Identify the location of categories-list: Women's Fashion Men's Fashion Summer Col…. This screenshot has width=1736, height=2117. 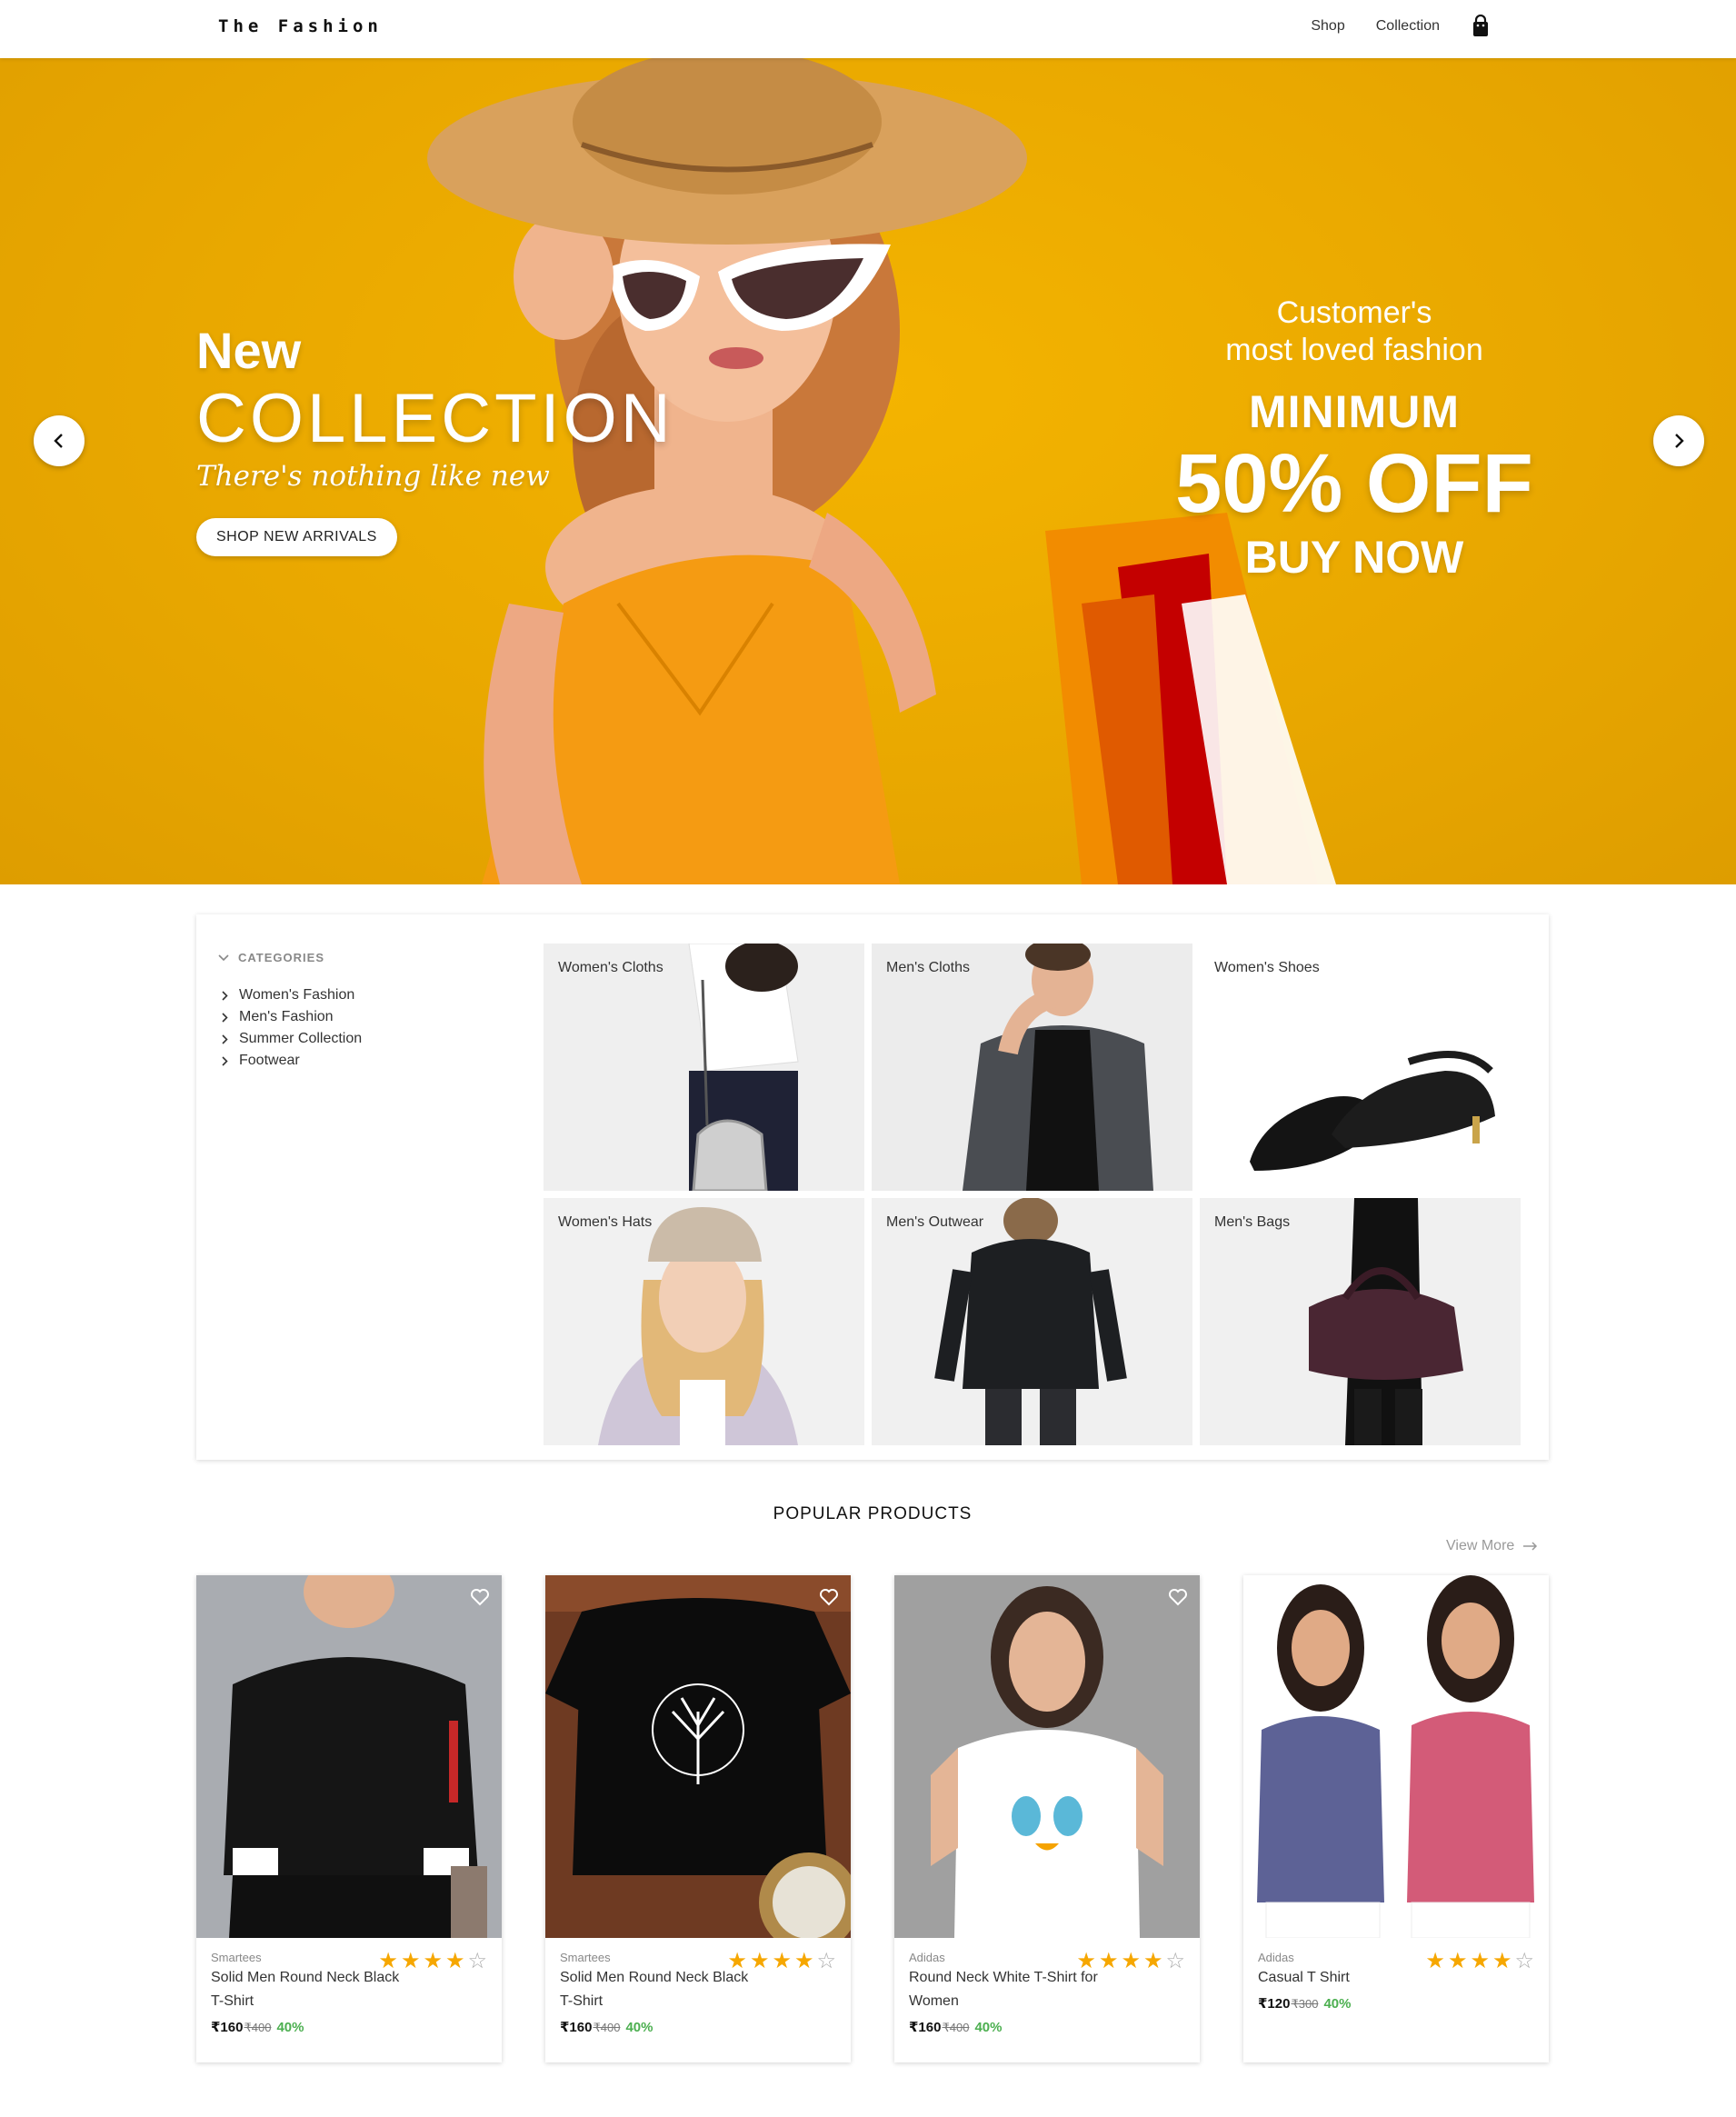
(290, 1028).